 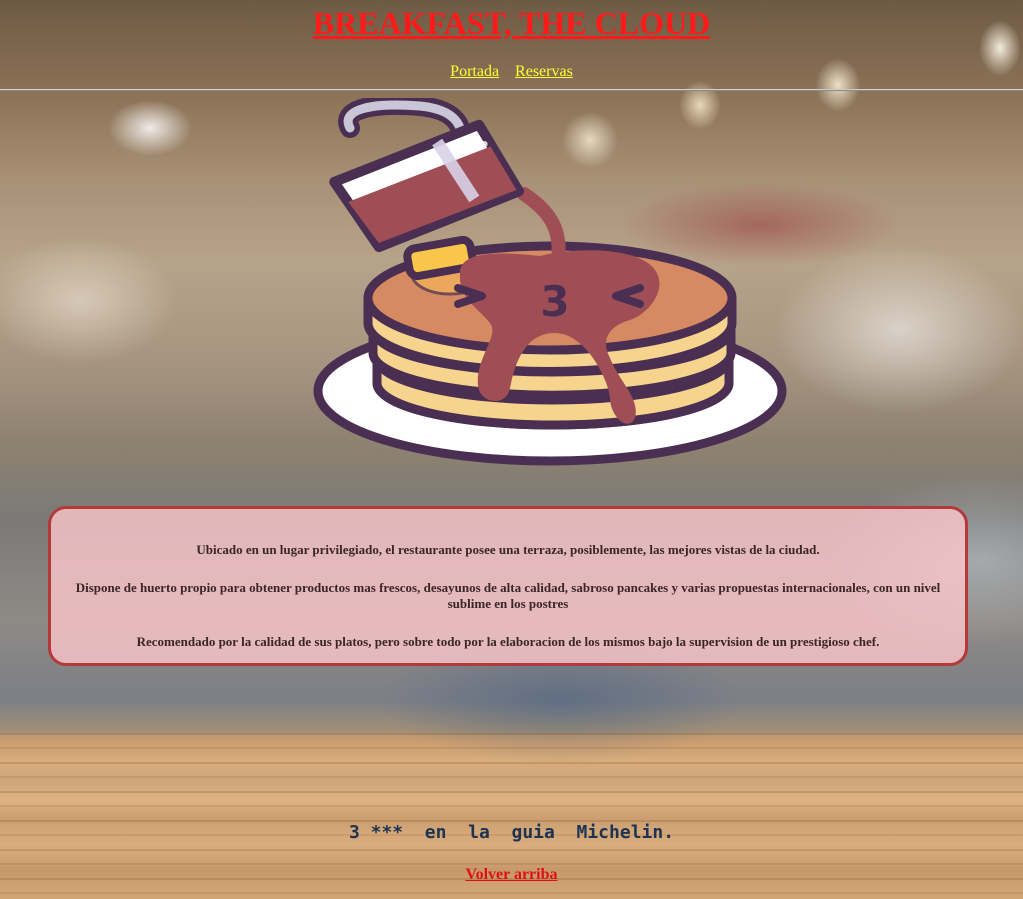 I want to click on back-to-top-container: Volver arriba, so click(x=511, y=875).